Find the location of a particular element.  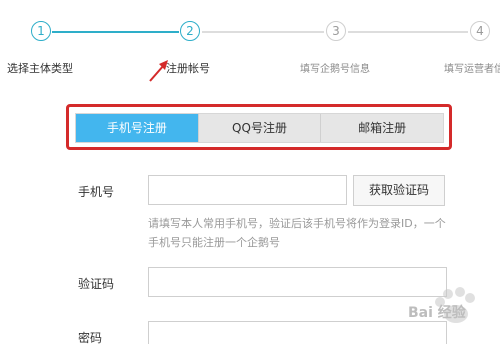

tab-qq-register: QQ号注册 is located at coordinates (259, 128).